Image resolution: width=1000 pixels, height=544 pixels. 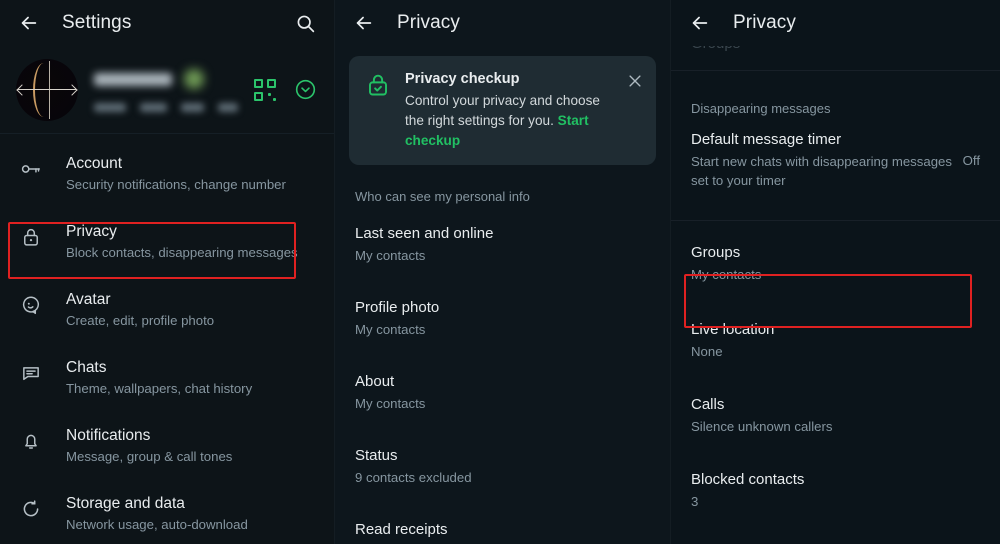 What do you see at coordinates (108, 435) in the screenshot?
I see `sidebar-item-title: Notifications` at bounding box center [108, 435].